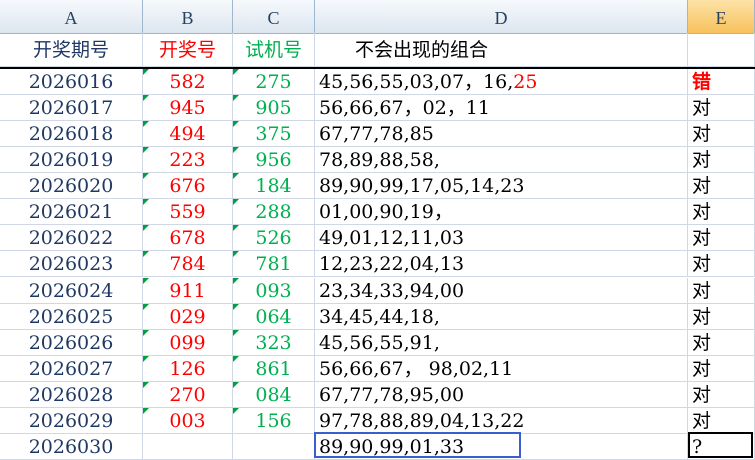 Image resolution: width=755 pixels, height=460 pixels. I want to click on combo-text: 45,56,55,91,, so click(379, 342).